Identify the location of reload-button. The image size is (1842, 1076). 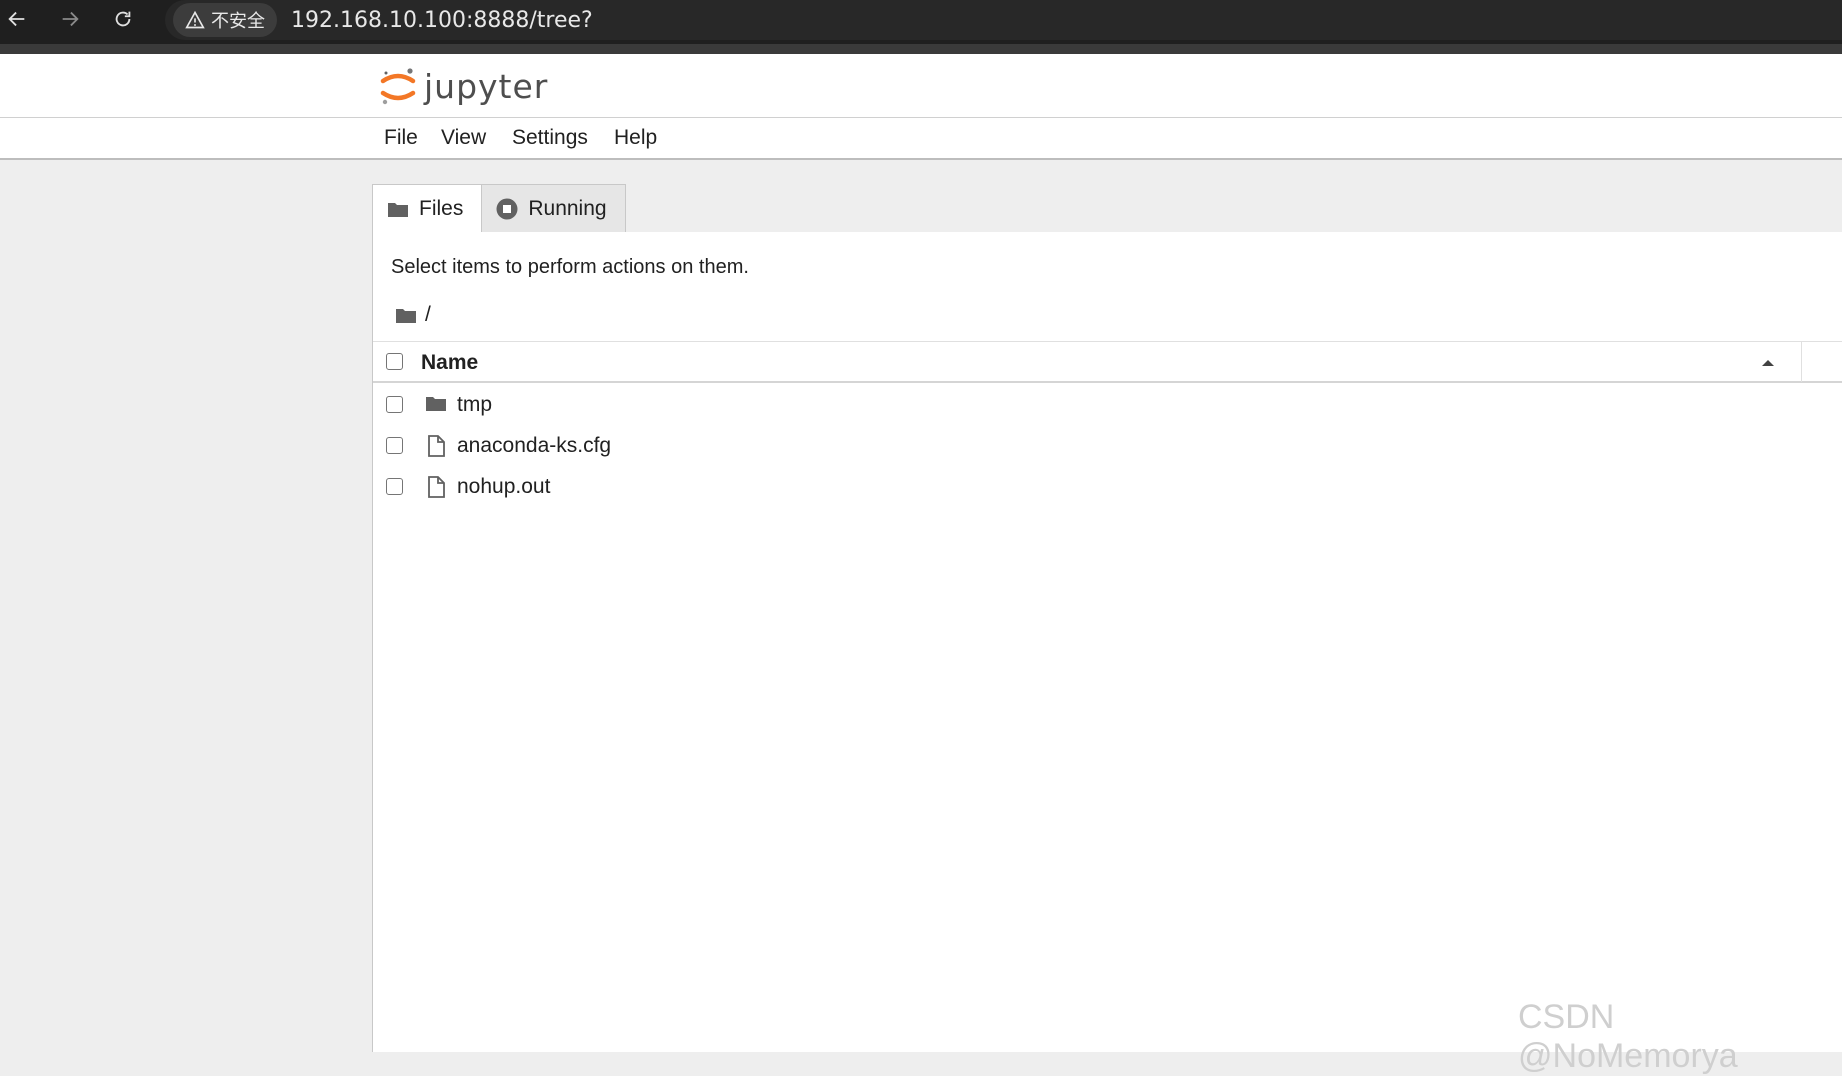
(123, 19).